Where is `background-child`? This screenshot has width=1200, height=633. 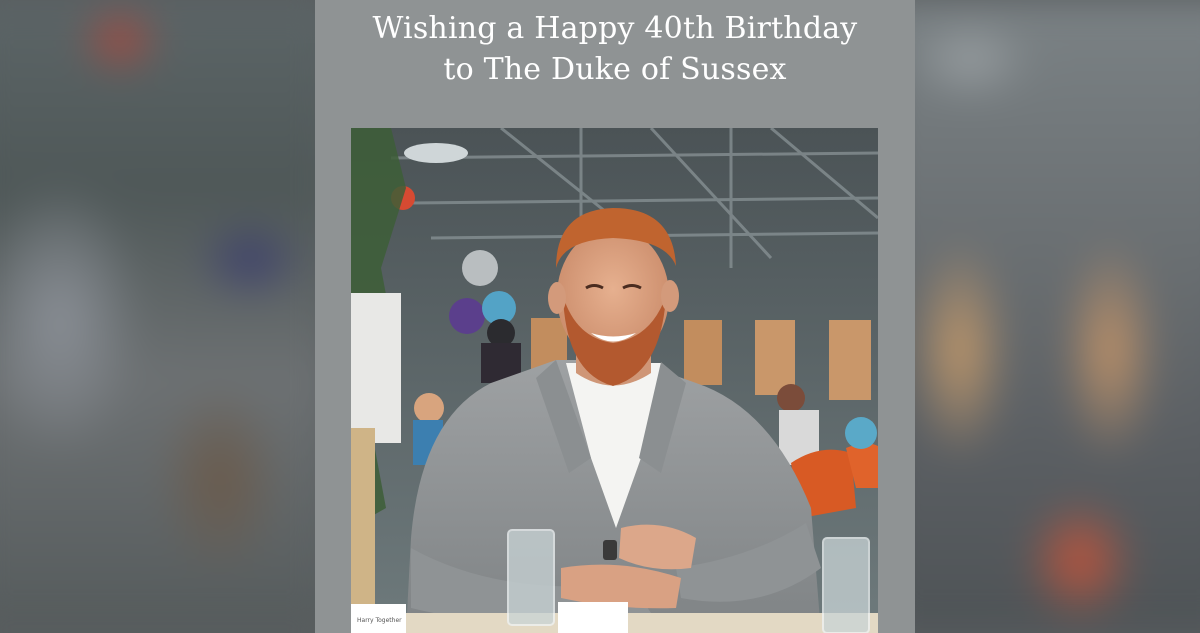
background-child is located at coordinates (429, 408).